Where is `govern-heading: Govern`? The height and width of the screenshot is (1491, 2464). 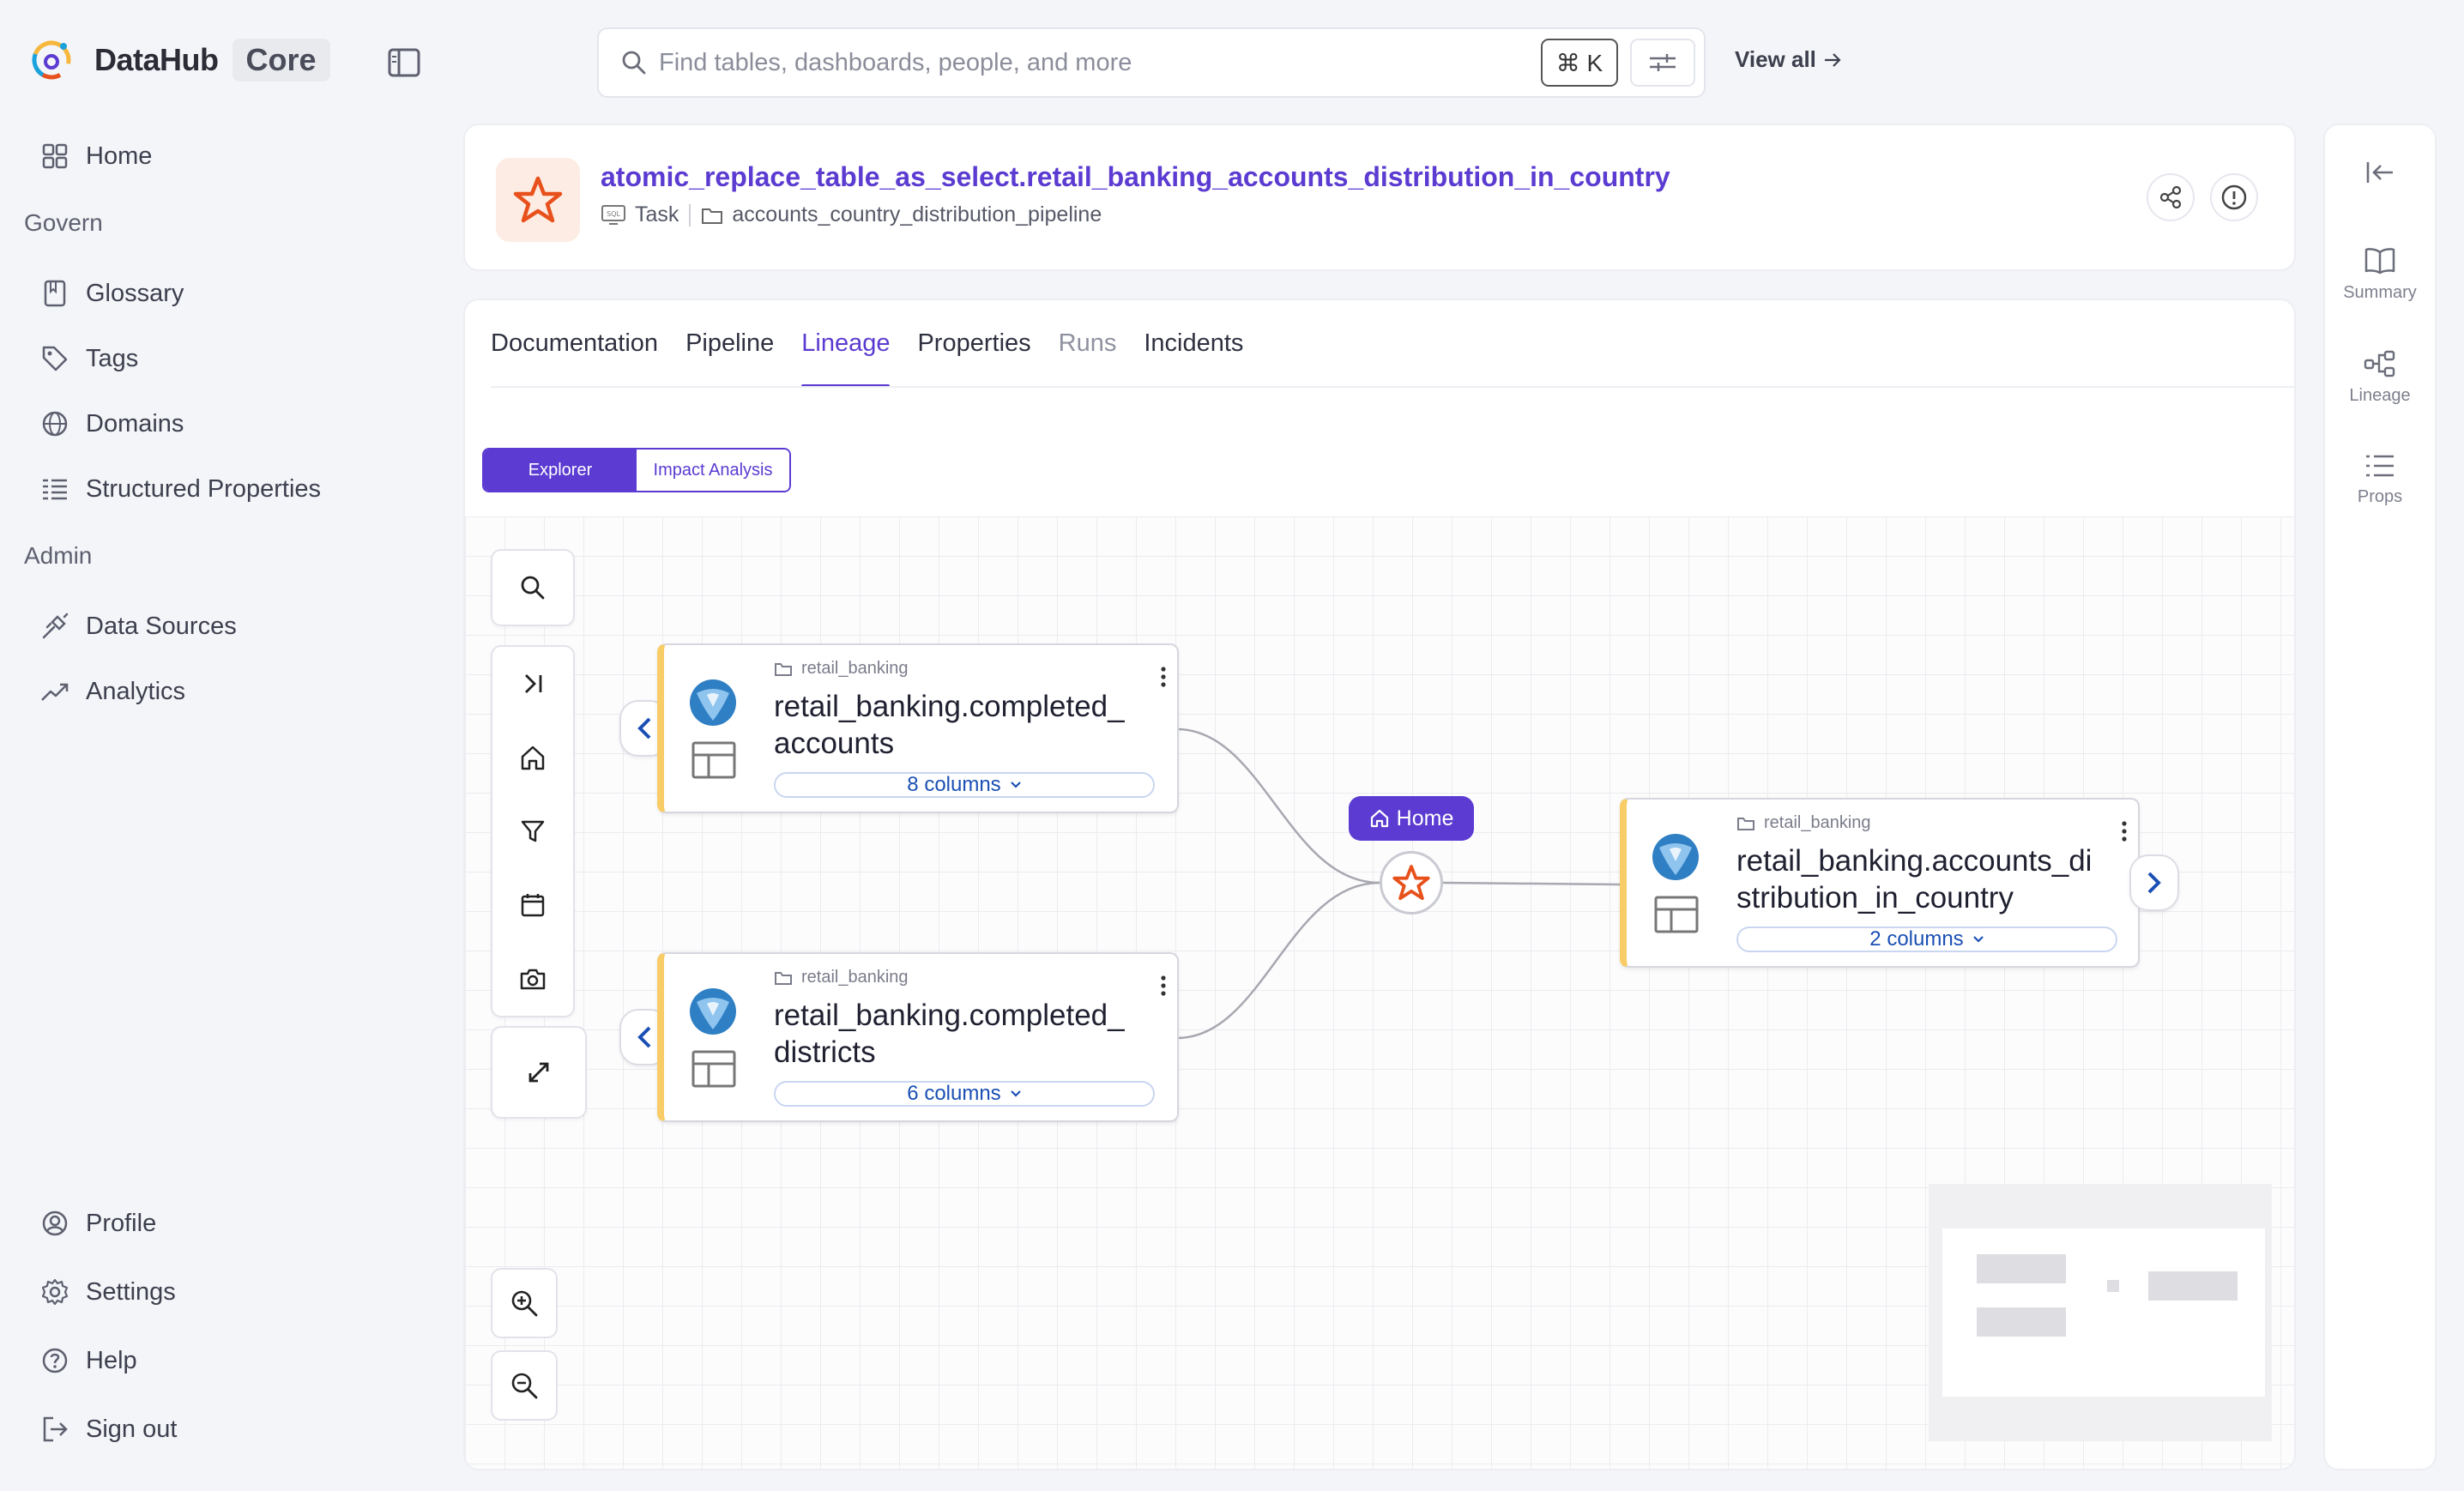 govern-heading: Govern is located at coordinates (63, 222).